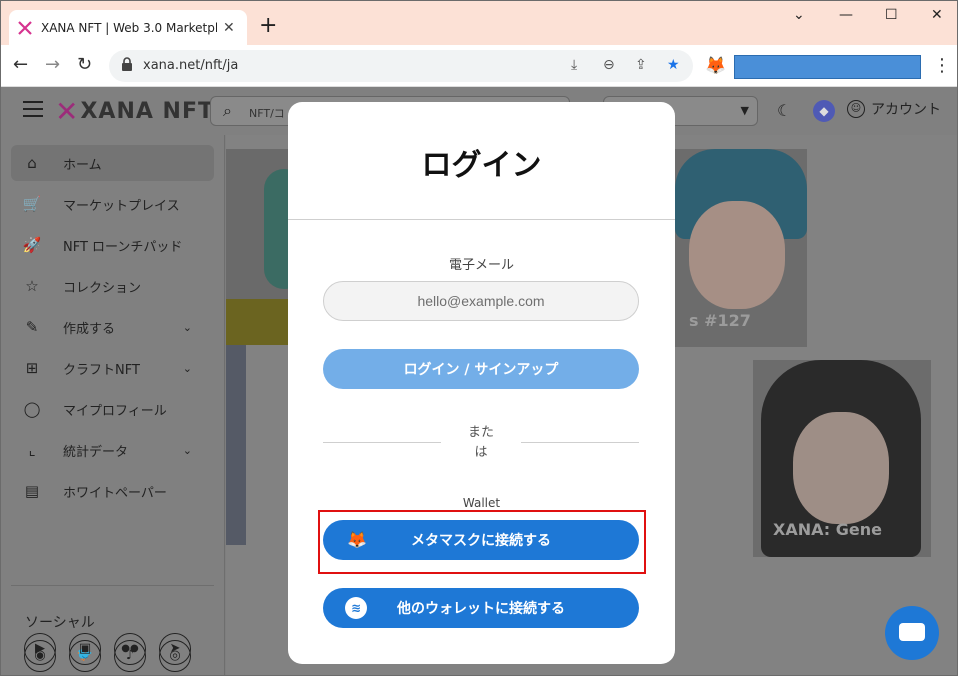  I want to click on logo-mark-icon: ✕, so click(67, 111).